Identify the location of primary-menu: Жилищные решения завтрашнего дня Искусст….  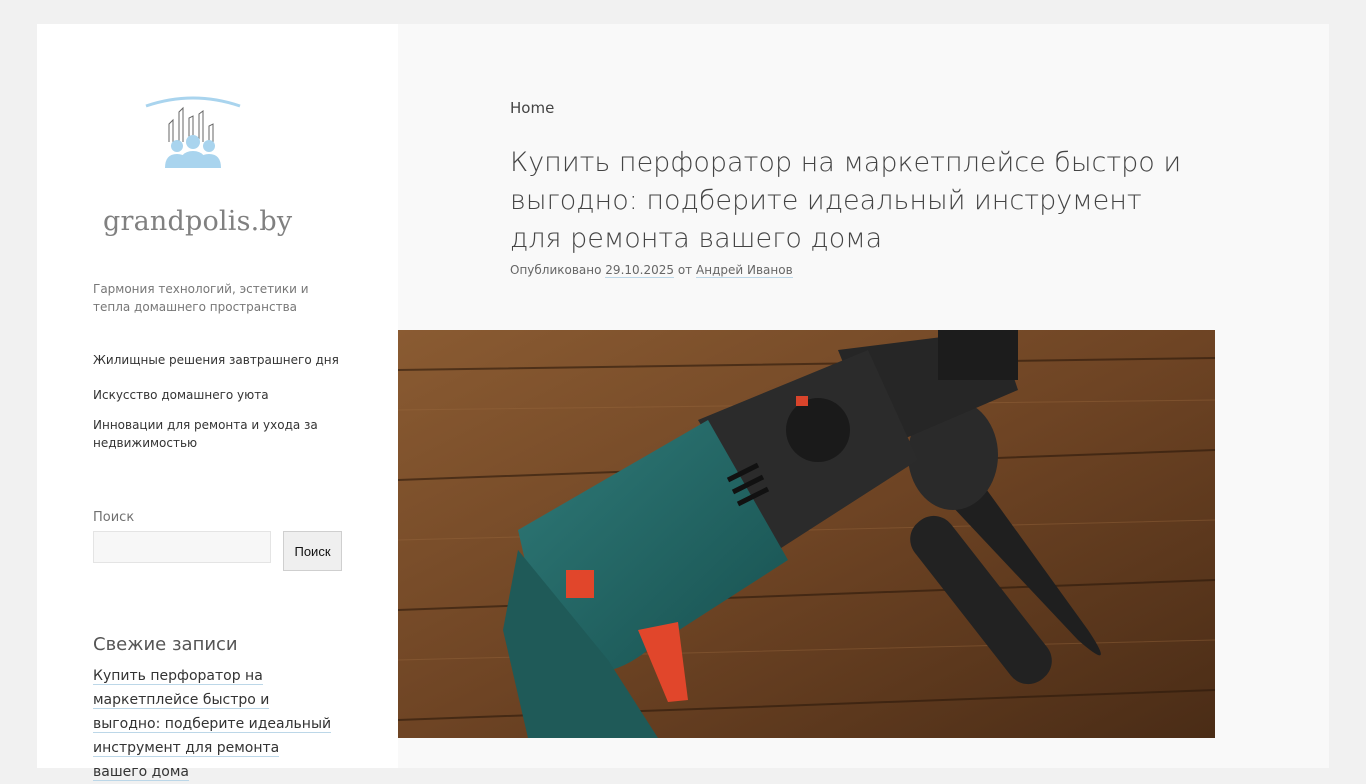
(218, 401).